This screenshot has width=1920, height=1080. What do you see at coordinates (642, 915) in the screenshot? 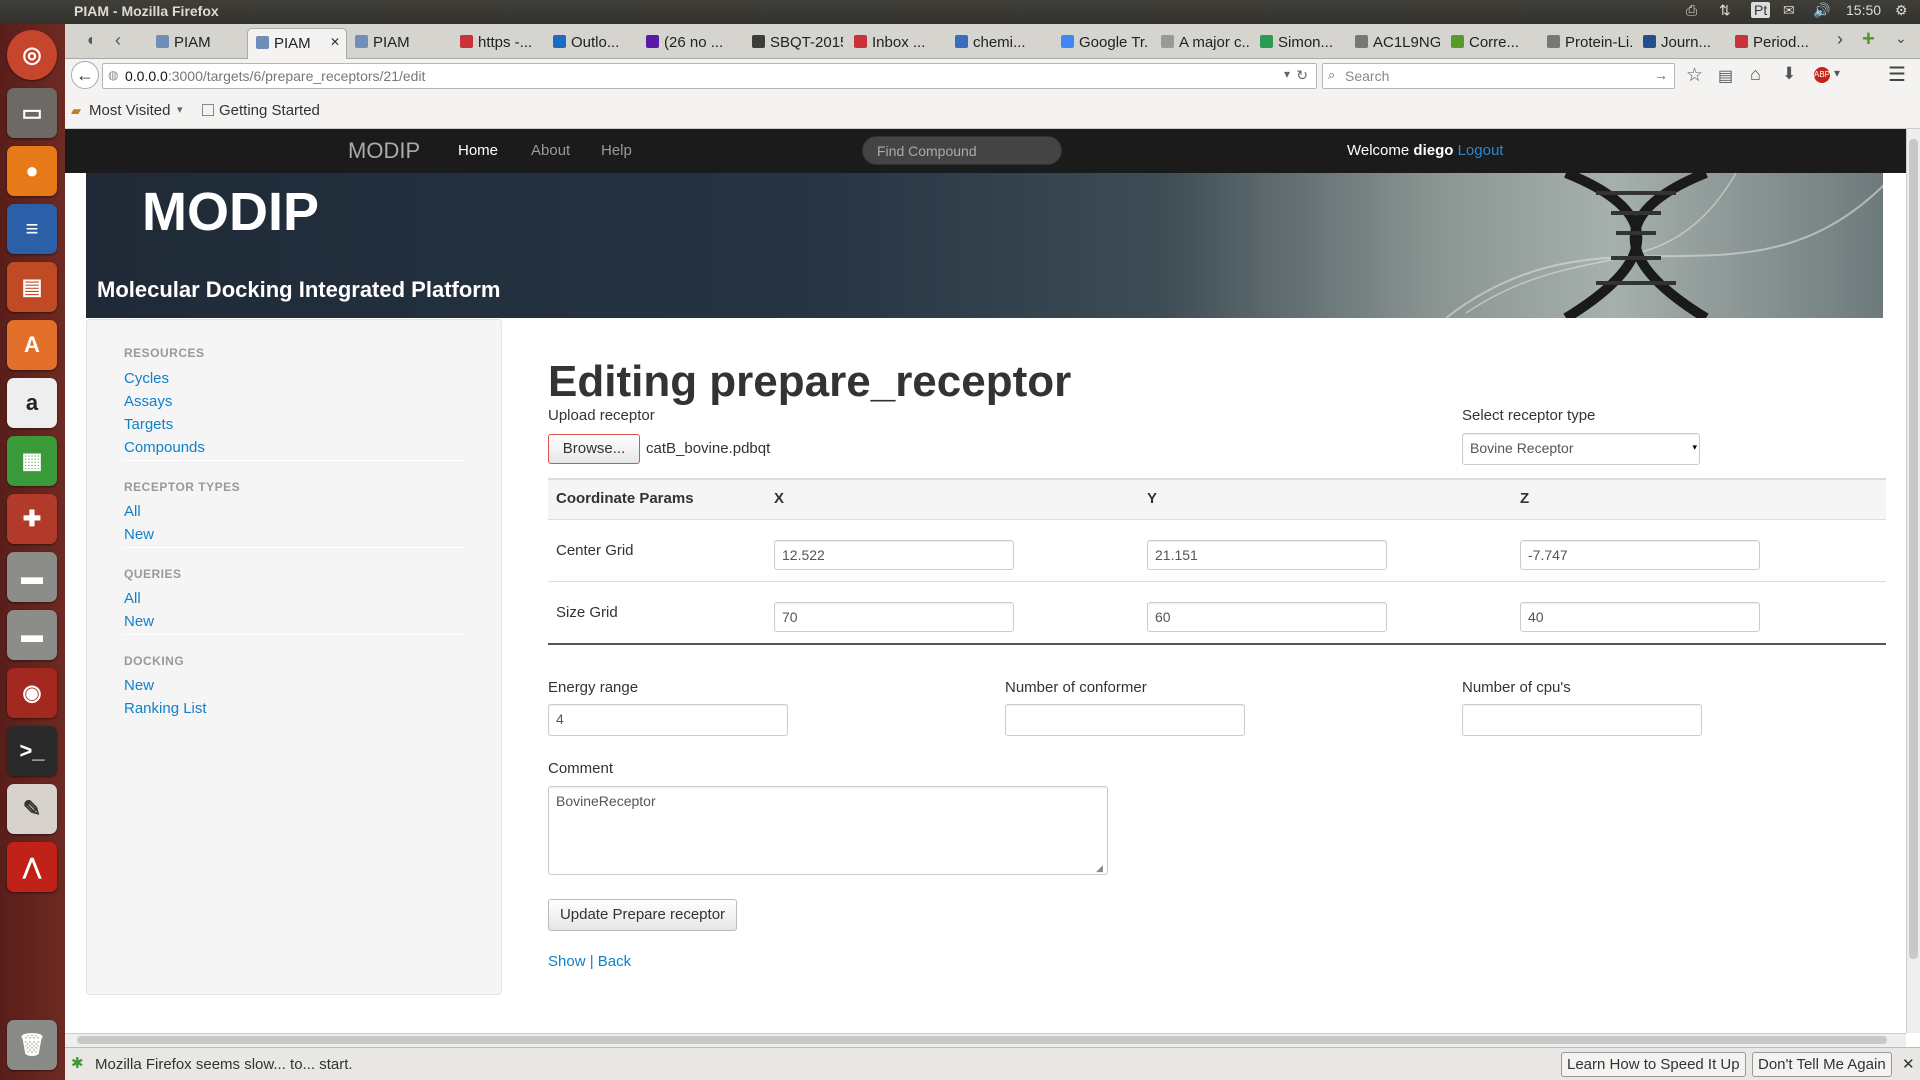
I see `update-button: Update Prepare receptor` at bounding box center [642, 915].